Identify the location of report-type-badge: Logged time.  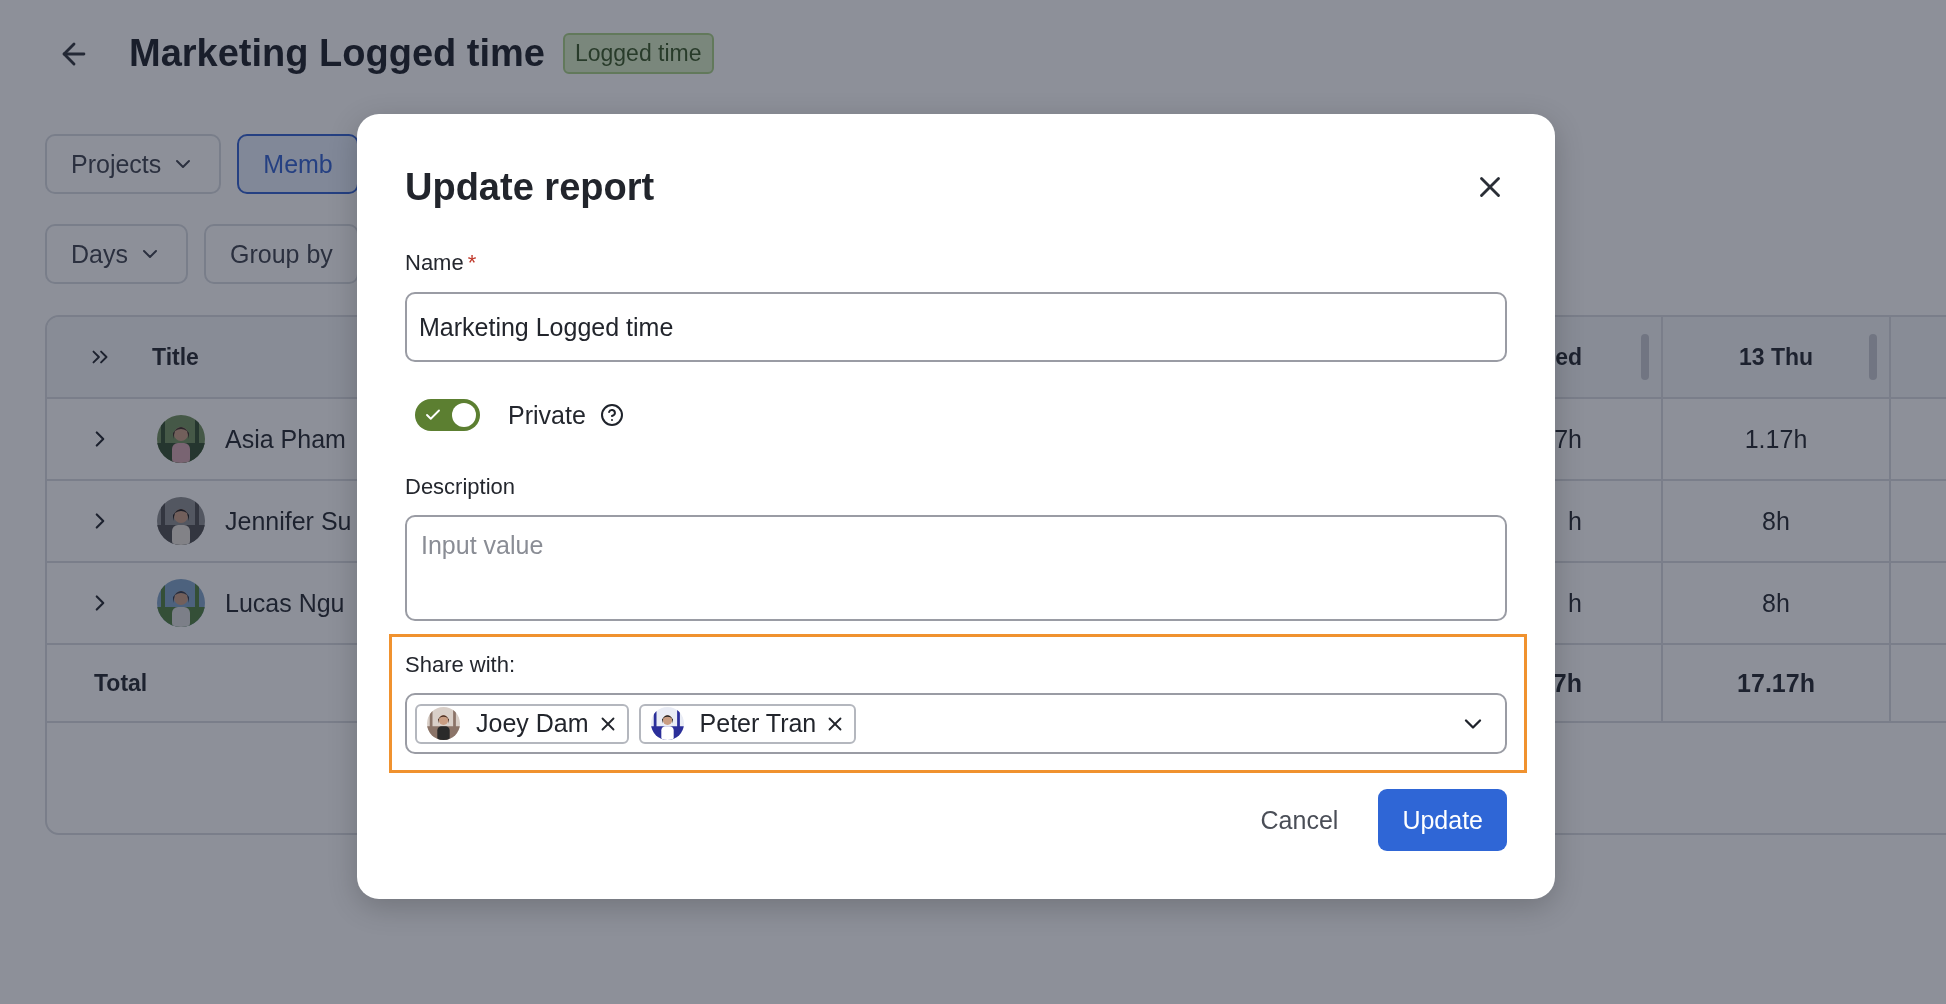
(638, 53).